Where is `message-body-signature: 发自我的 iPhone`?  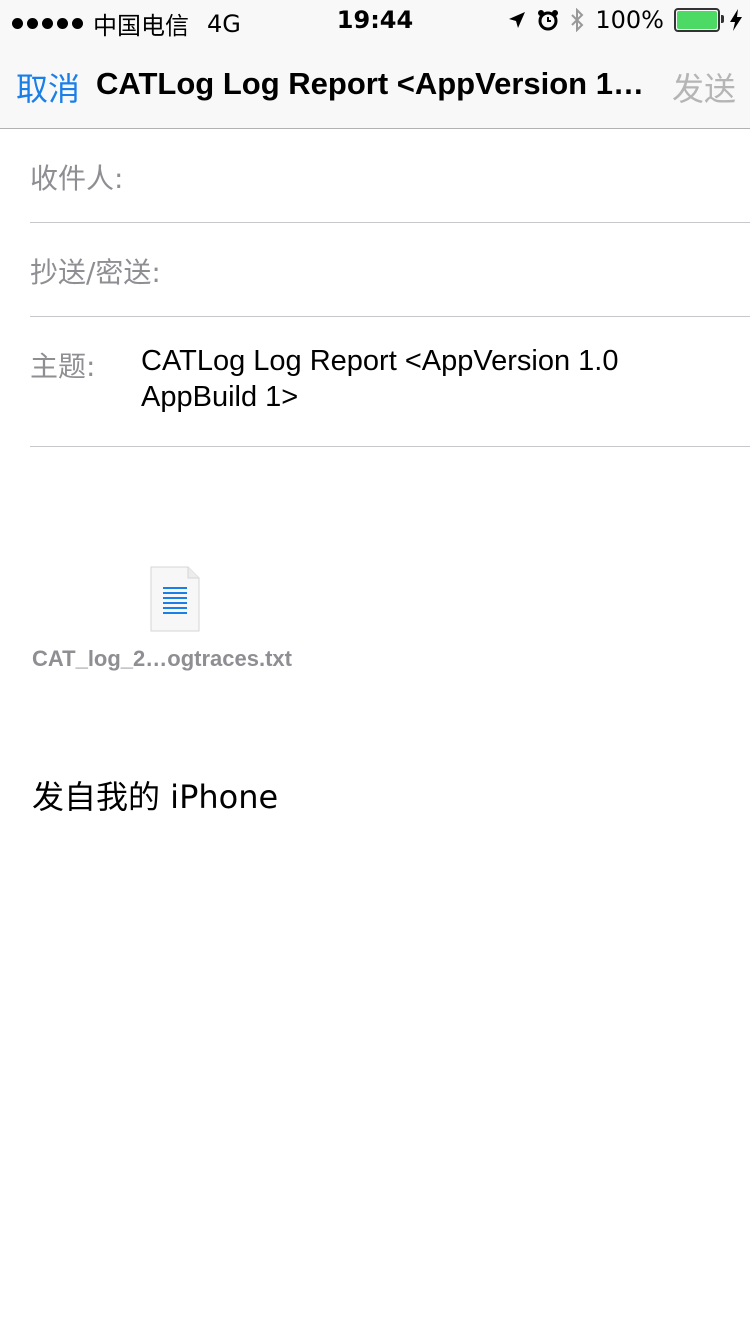 message-body-signature: 发自我的 iPhone is located at coordinates (155, 795).